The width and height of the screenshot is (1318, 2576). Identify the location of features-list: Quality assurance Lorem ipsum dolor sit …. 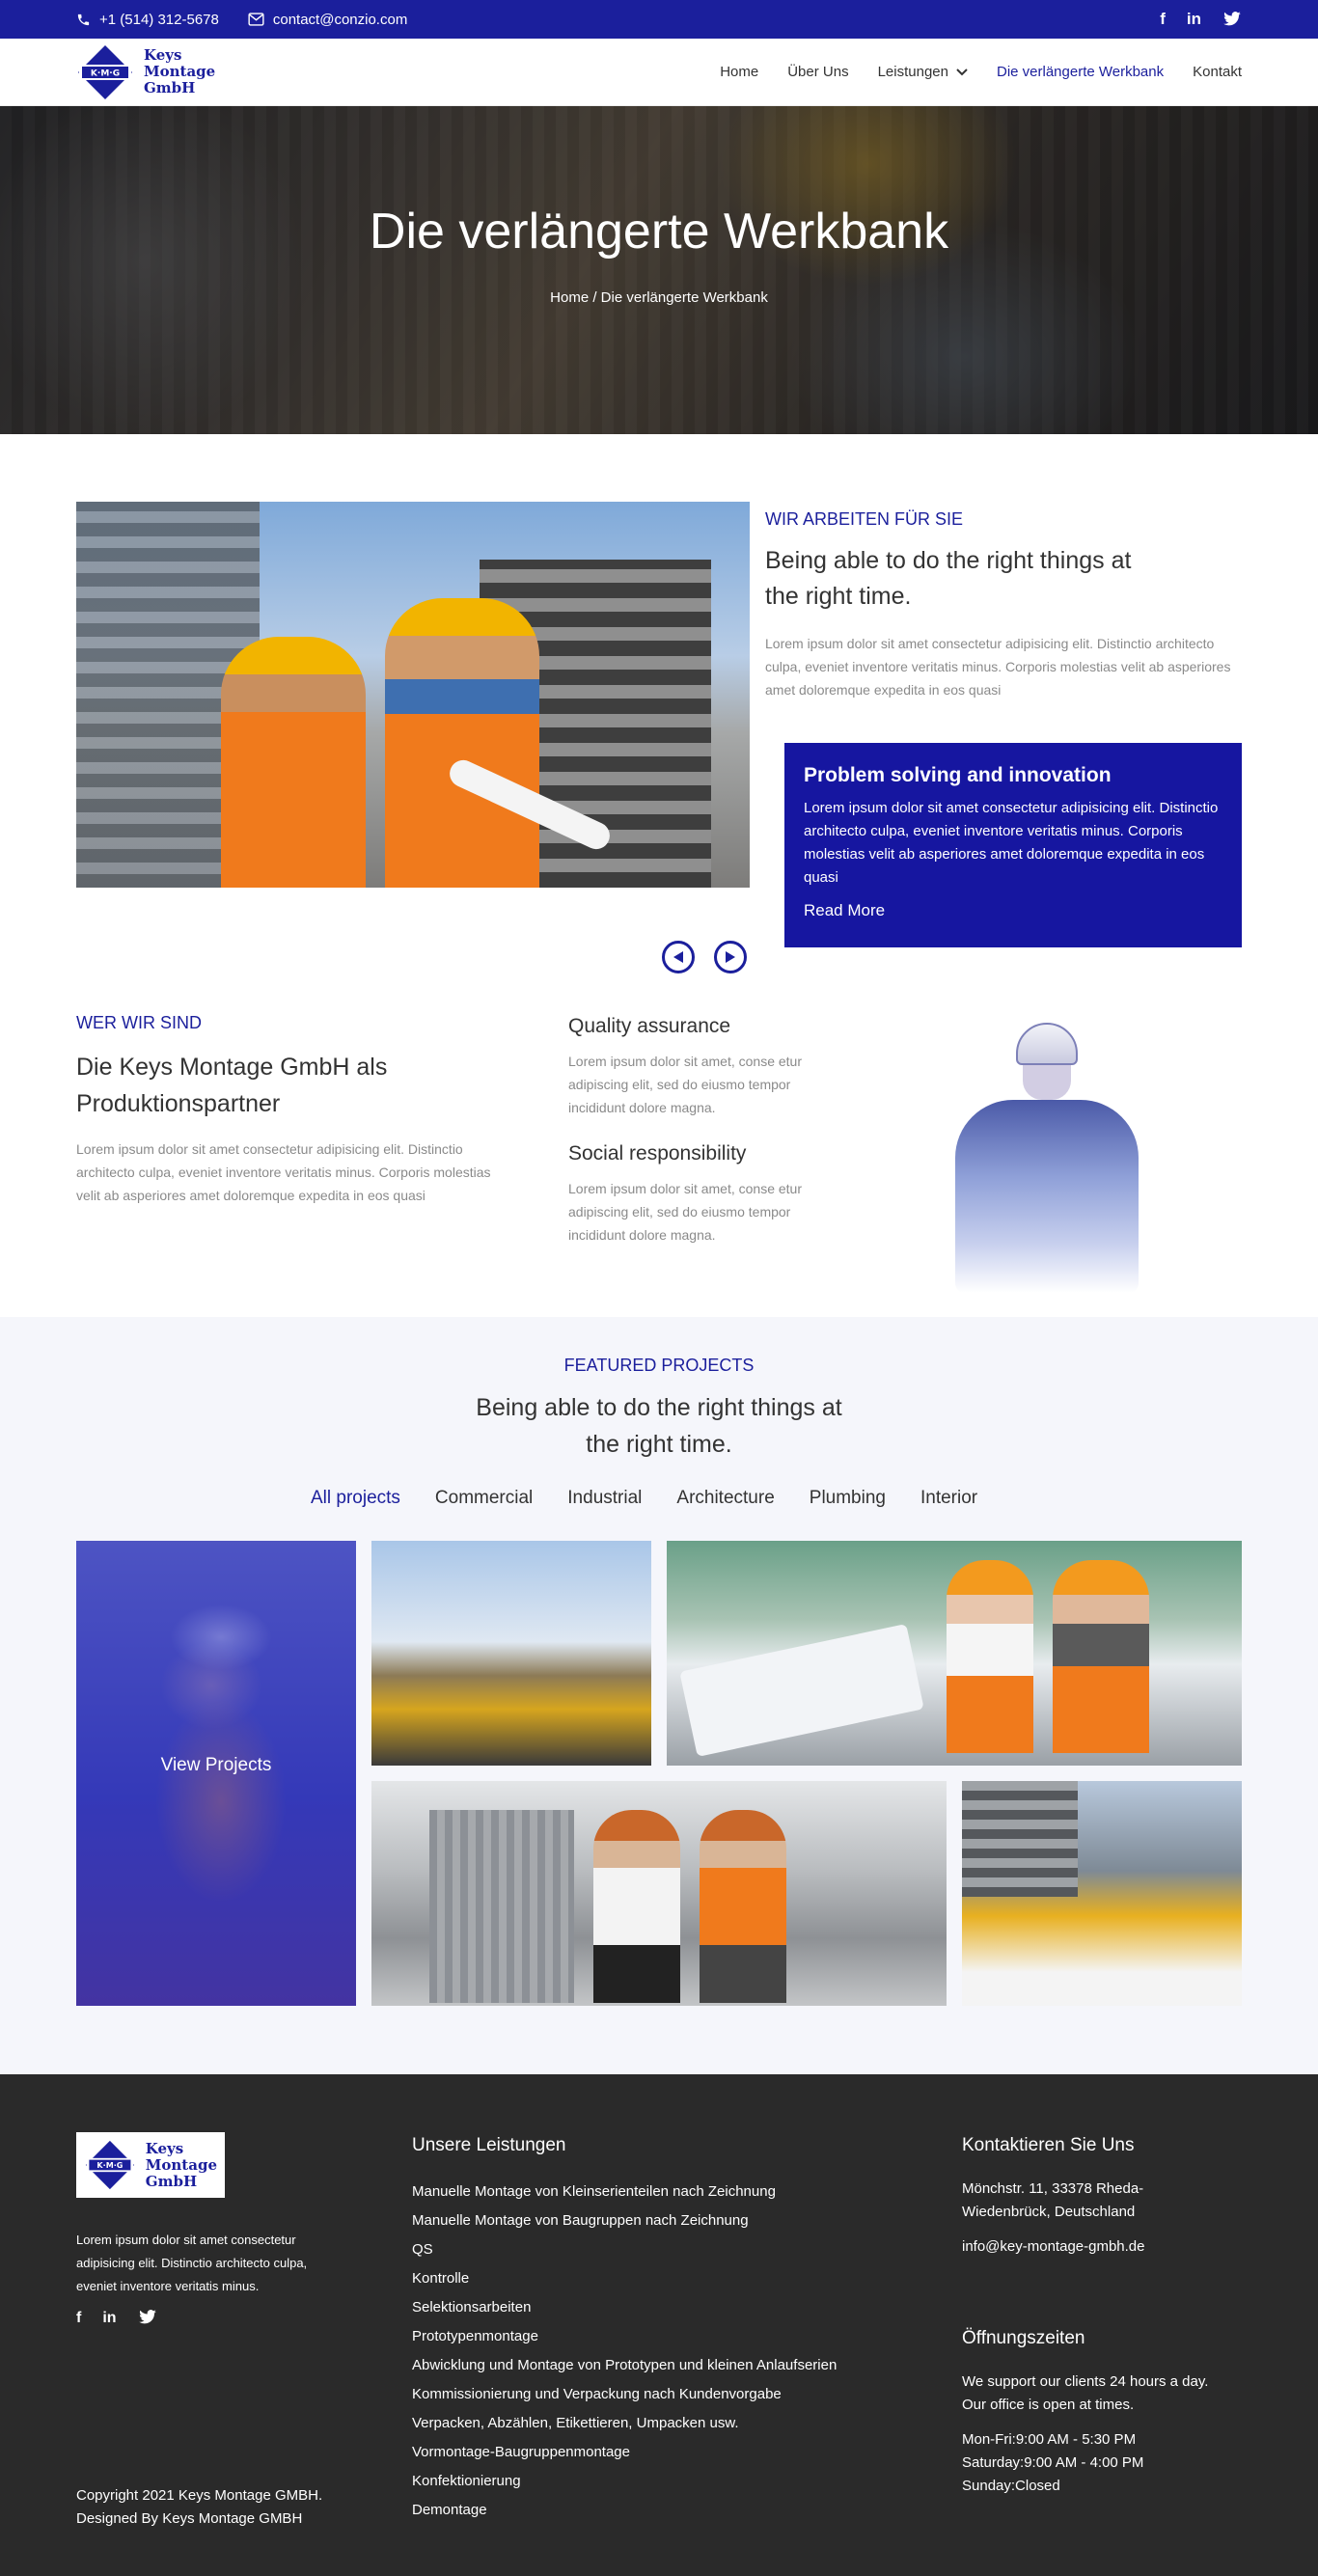
(693, 1131).